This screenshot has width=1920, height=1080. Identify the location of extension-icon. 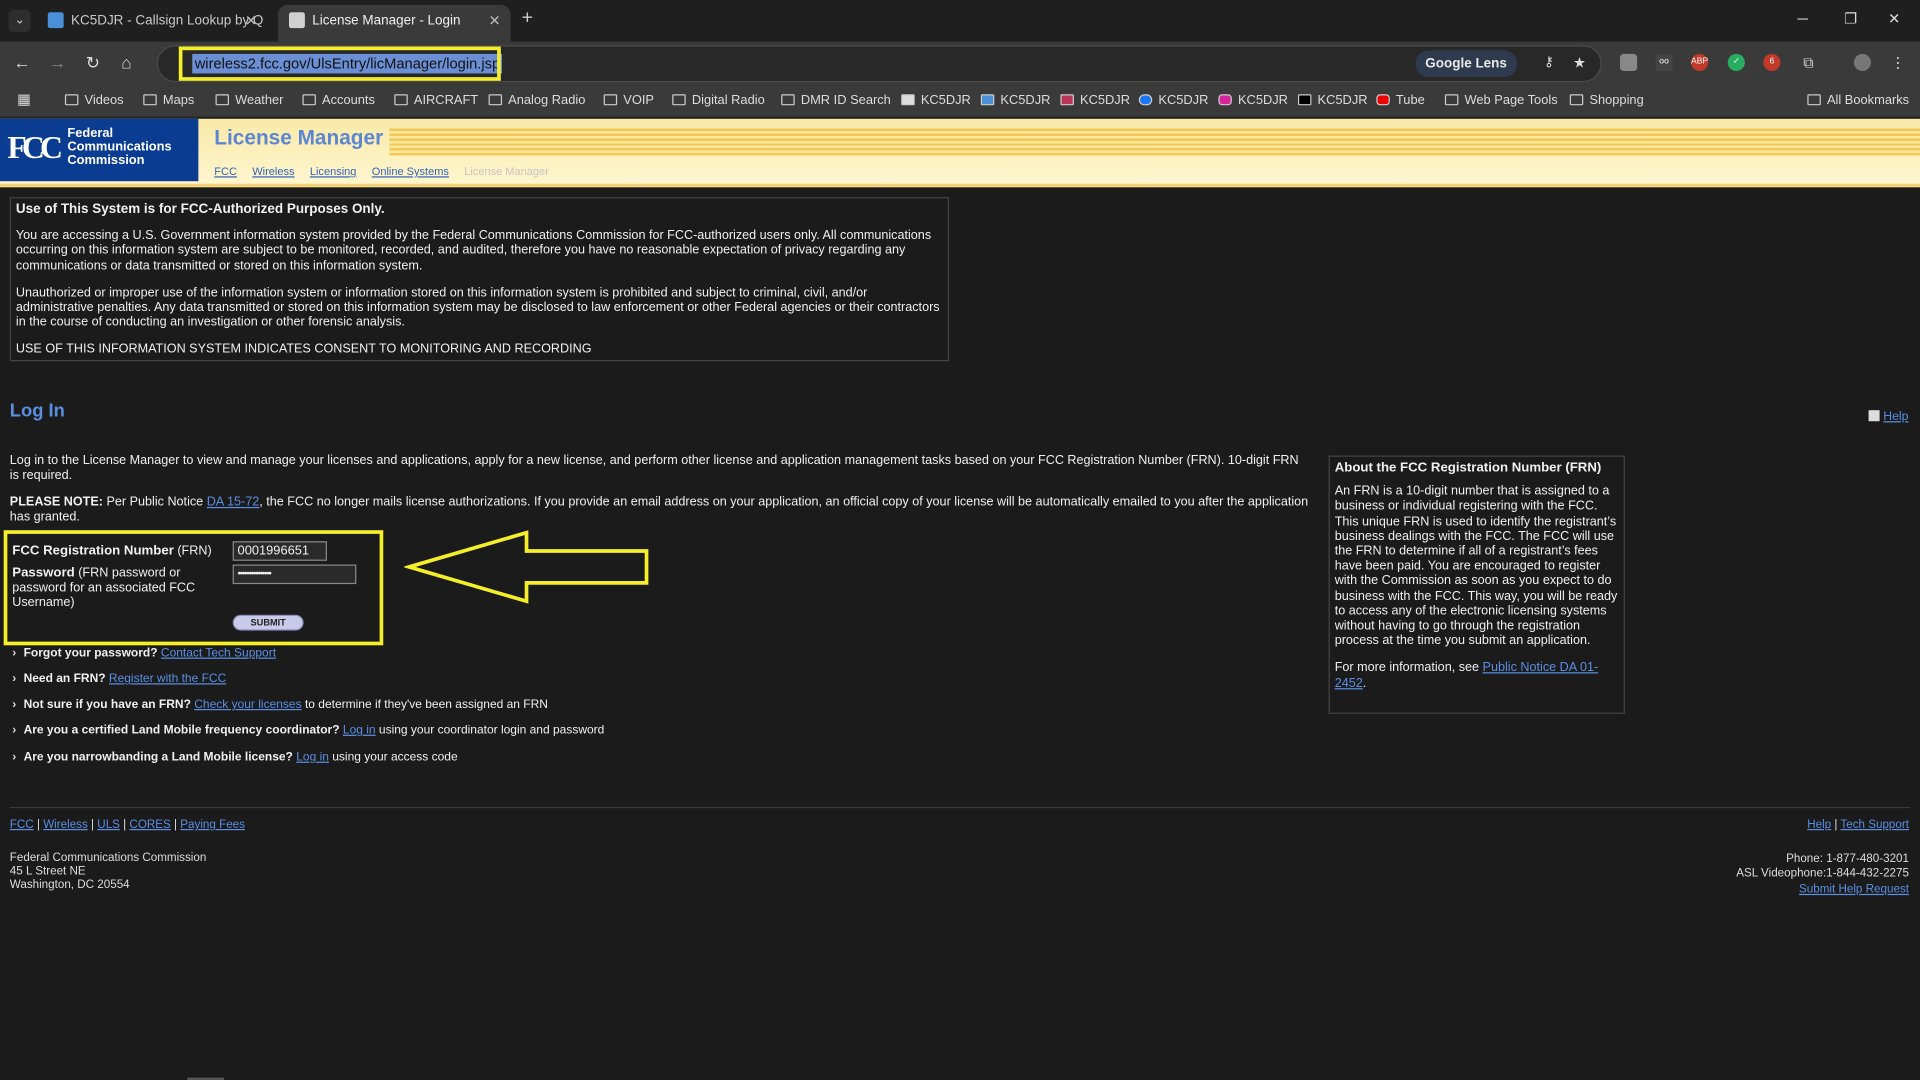
(1629, 62).